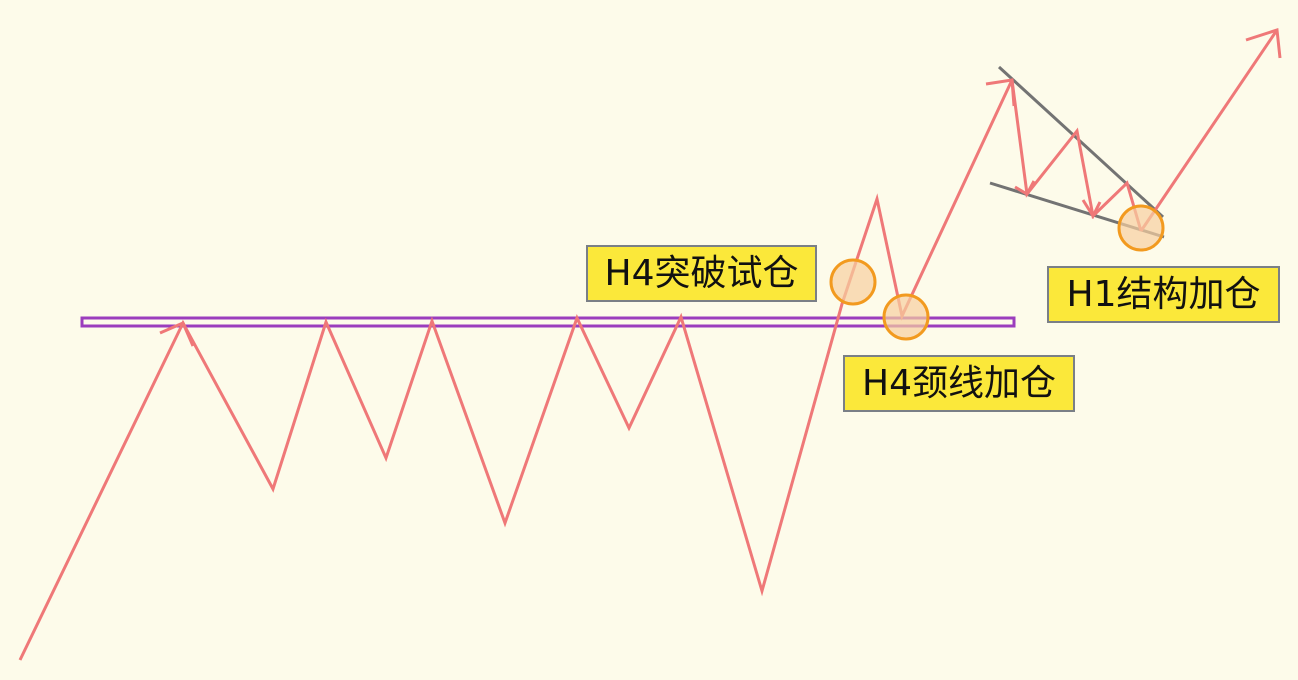  What do you see at coordinates (906, 317) in the screenshot?
I see `neckline-entry-marker` at bounding box center [906, 317].